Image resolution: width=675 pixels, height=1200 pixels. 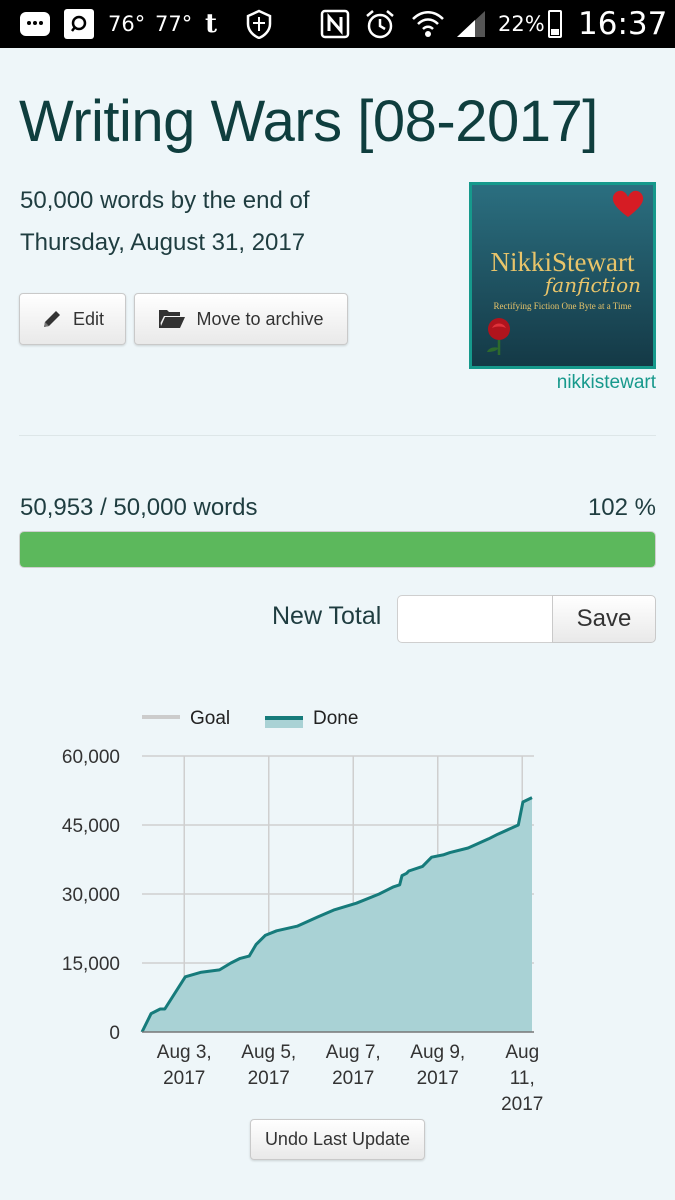 What do you see at coordinates (337, 435) in the screenshot?
I see `divider` at bounding box center [337, 435].